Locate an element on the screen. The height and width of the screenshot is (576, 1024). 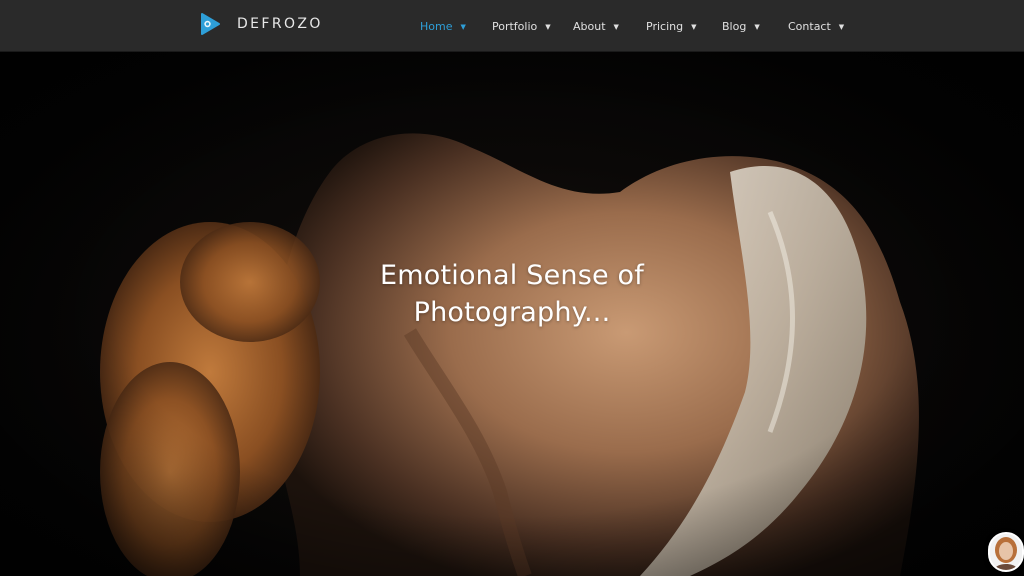
play-triangle-icon is located at coordinates (210, 24).